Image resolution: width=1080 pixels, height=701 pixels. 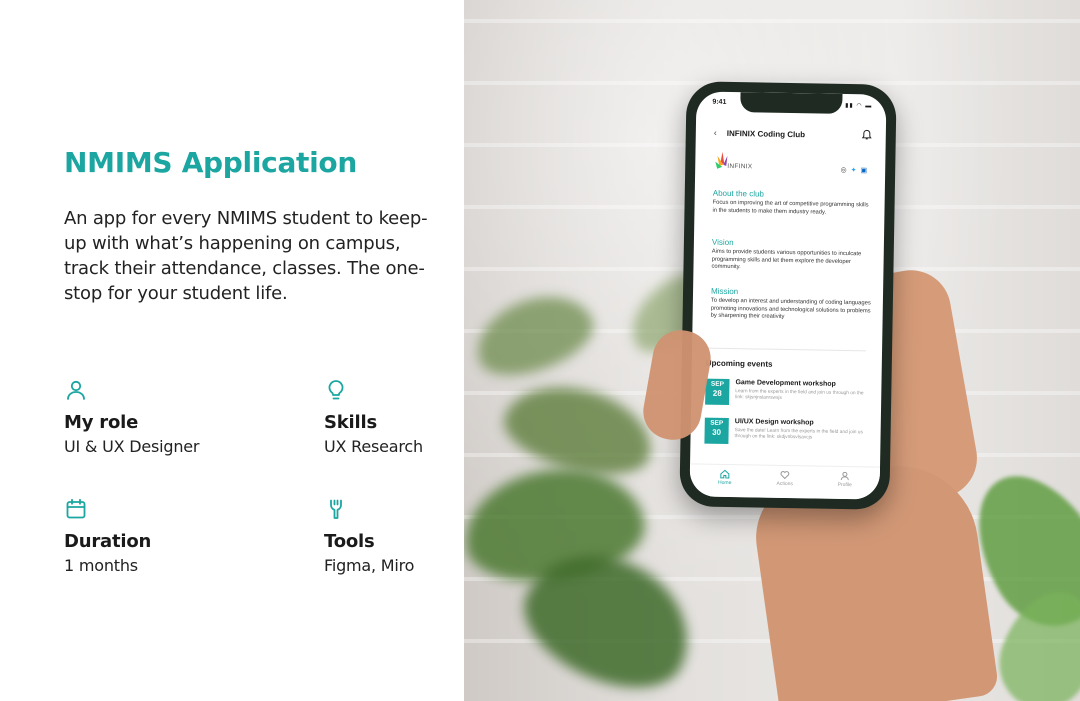 What do you see at coordinates (76, 390) in the screenshot?
I see `user-icon` at bounding box center [76, 390].